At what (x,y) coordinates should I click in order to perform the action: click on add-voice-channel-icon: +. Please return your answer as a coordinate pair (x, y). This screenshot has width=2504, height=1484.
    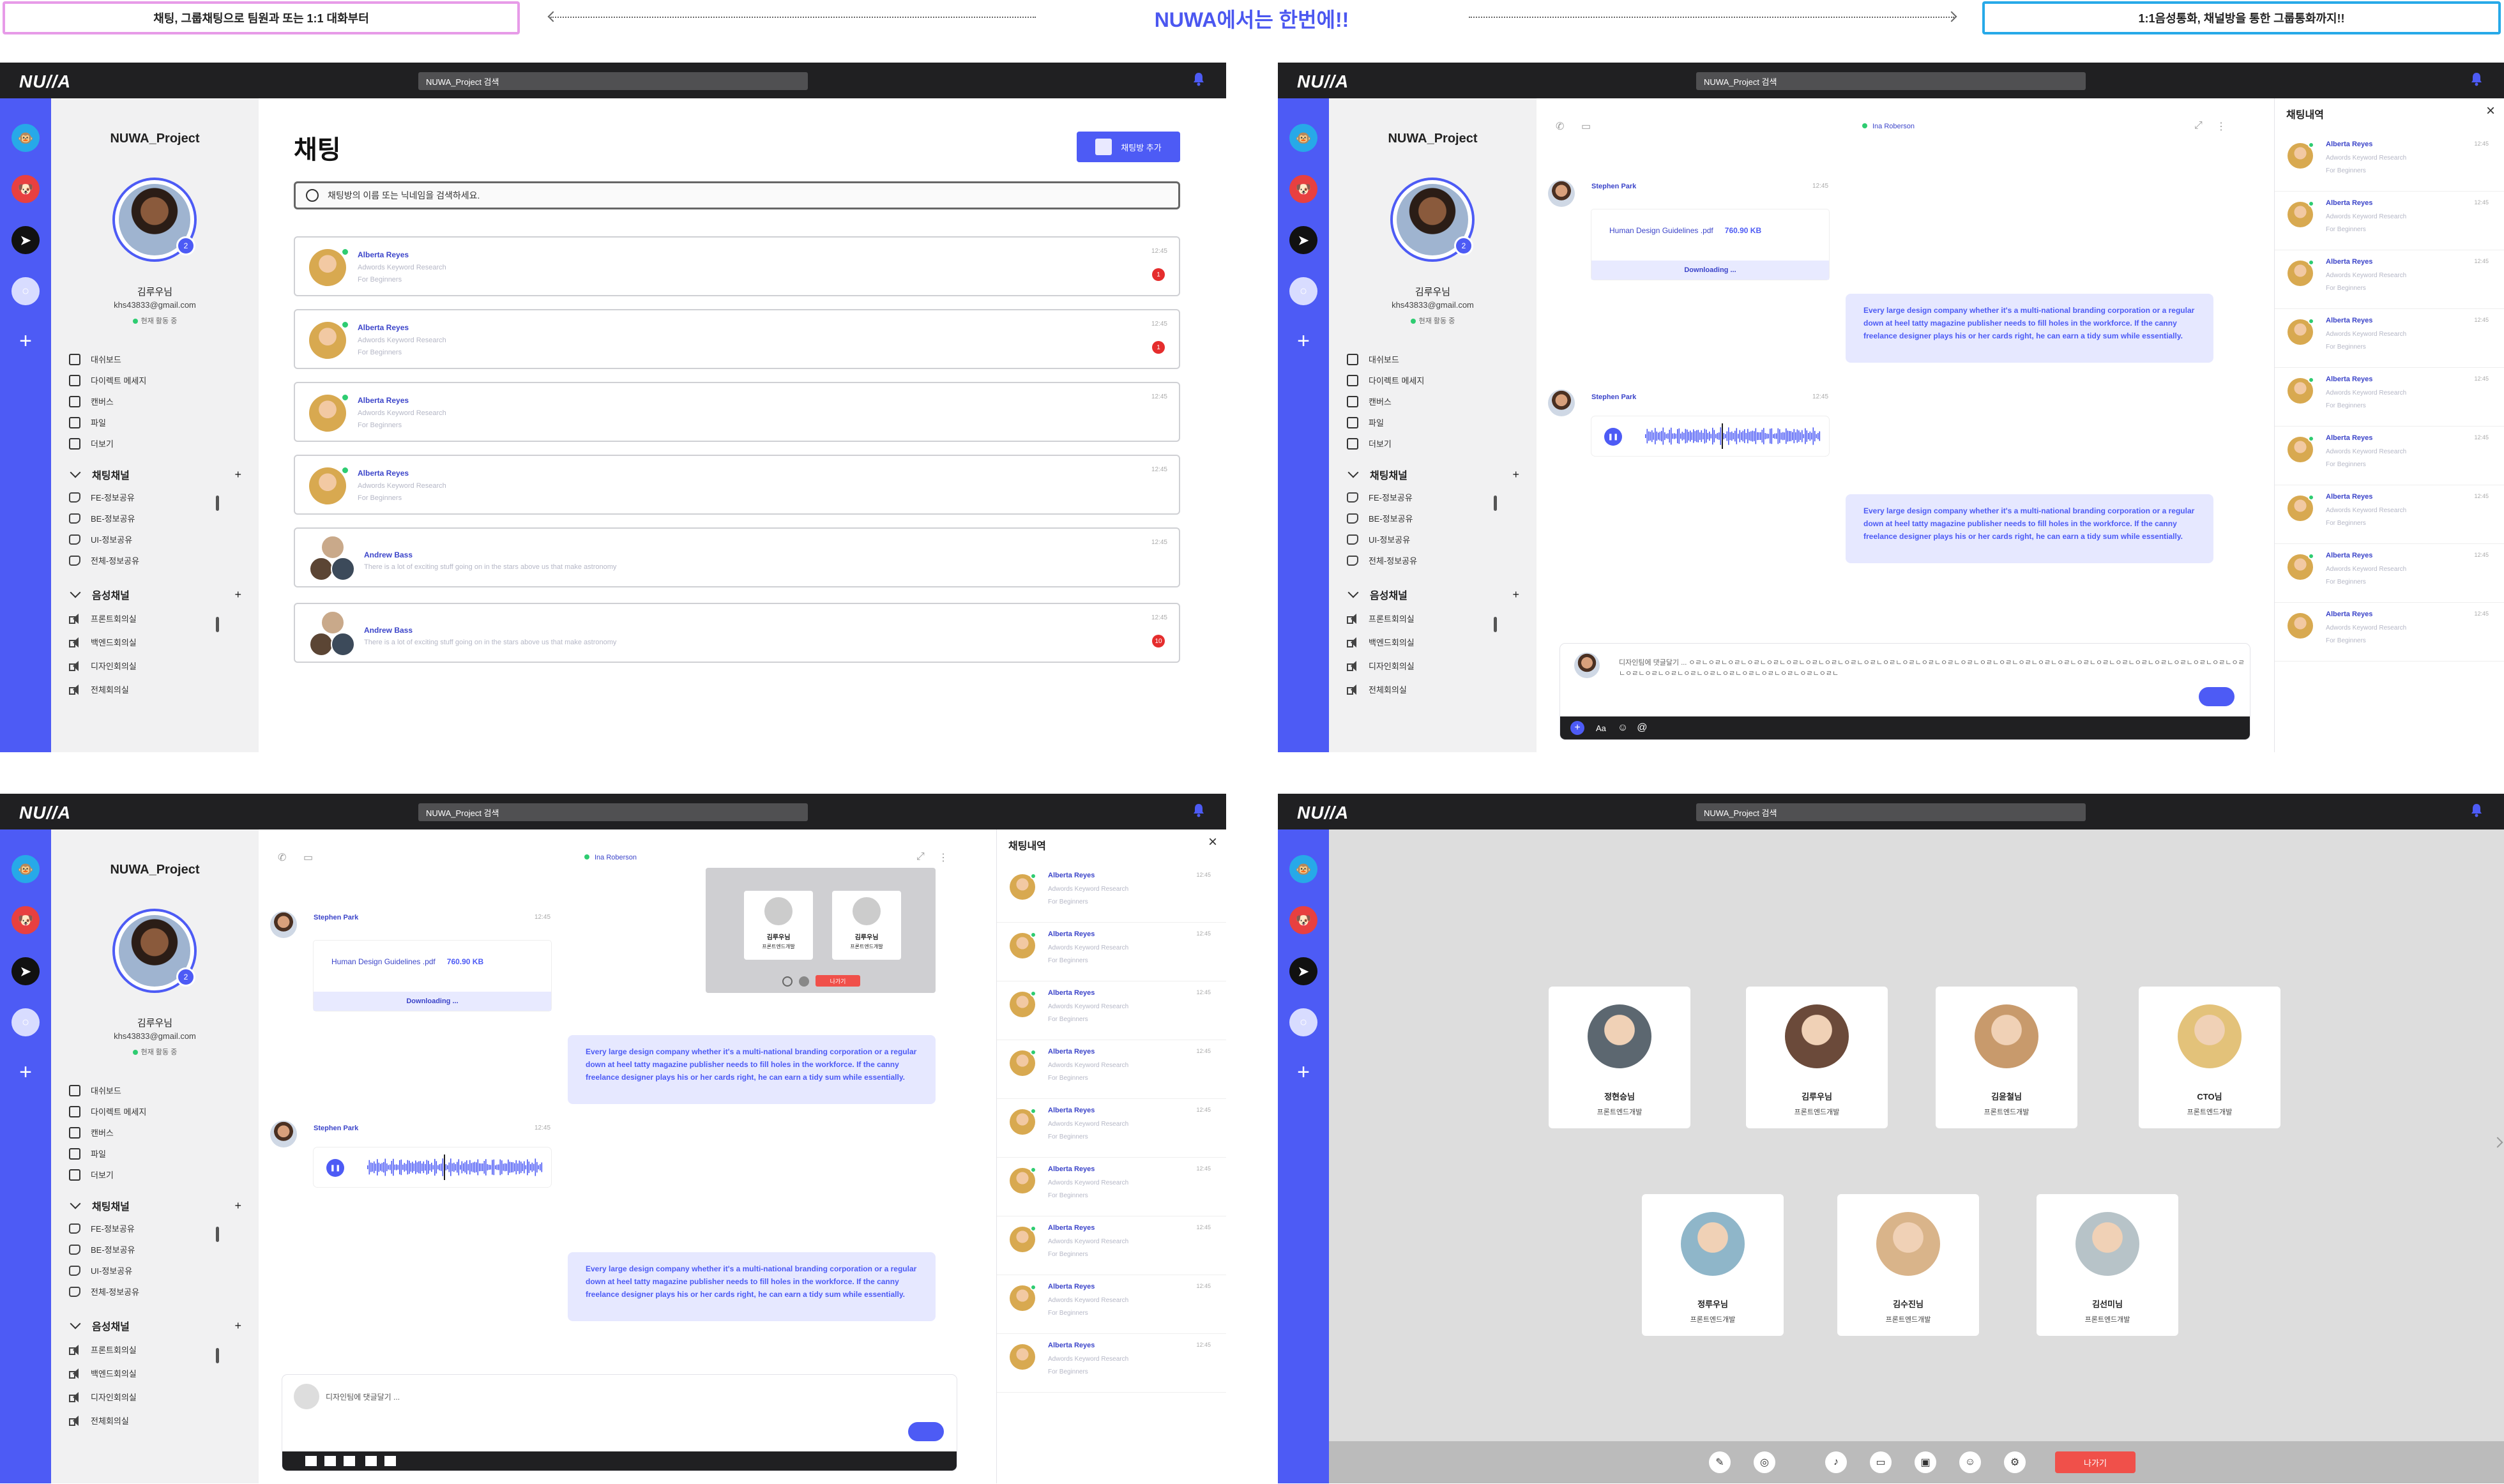
    Looking at the image, I should click on (237, 595).